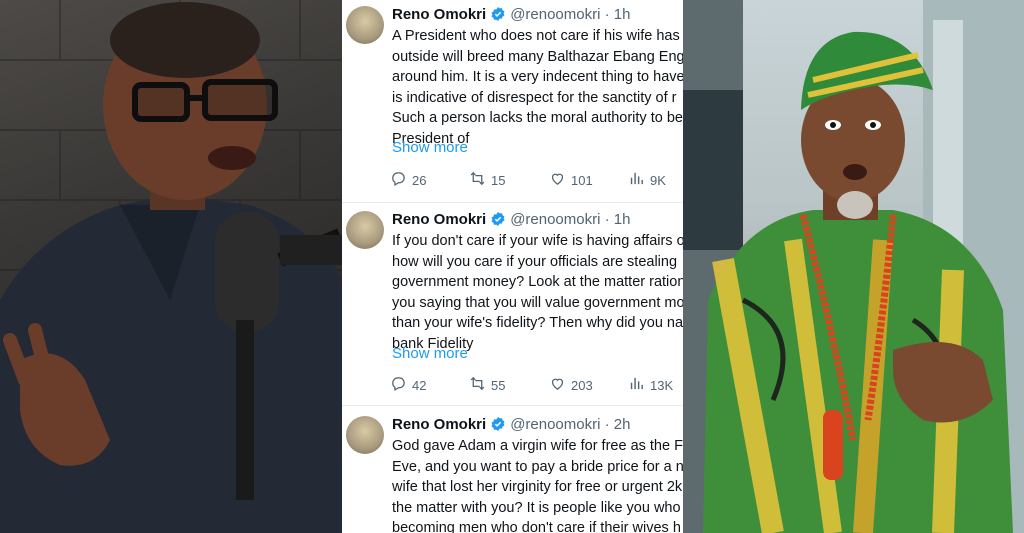 The width and height of the screenshot is (1024, 533). What do you see at coordinates (662, 385) in the screenshot?
I see `views-count: 13K` at bounding box center [662, 385].